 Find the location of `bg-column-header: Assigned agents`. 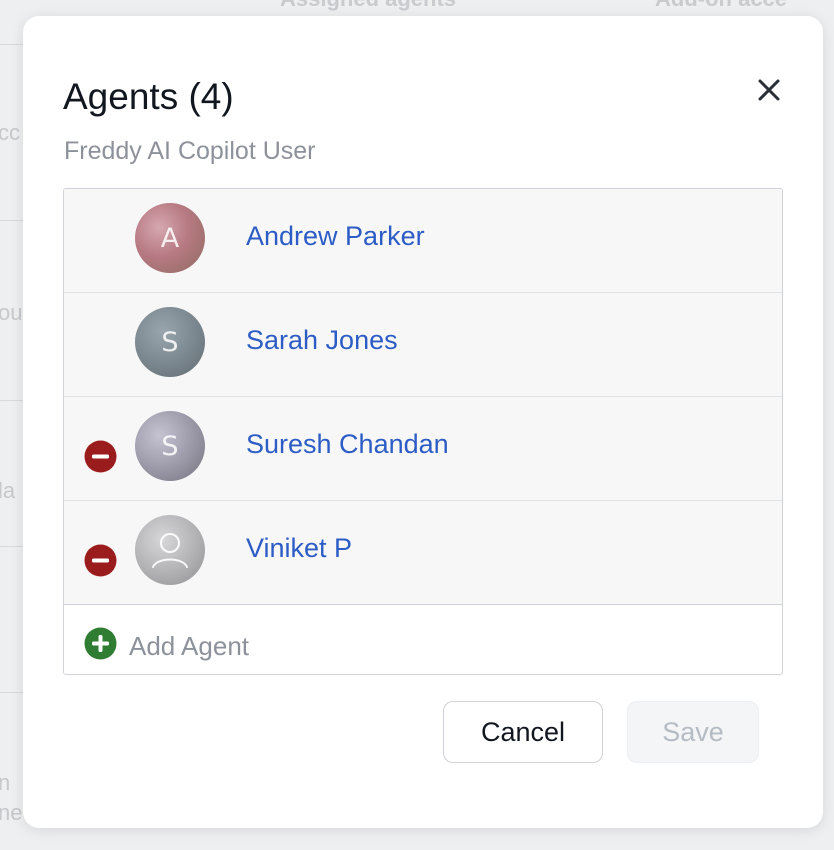

bg-column-header: Assigned agents is located at coordinates (368, 6).